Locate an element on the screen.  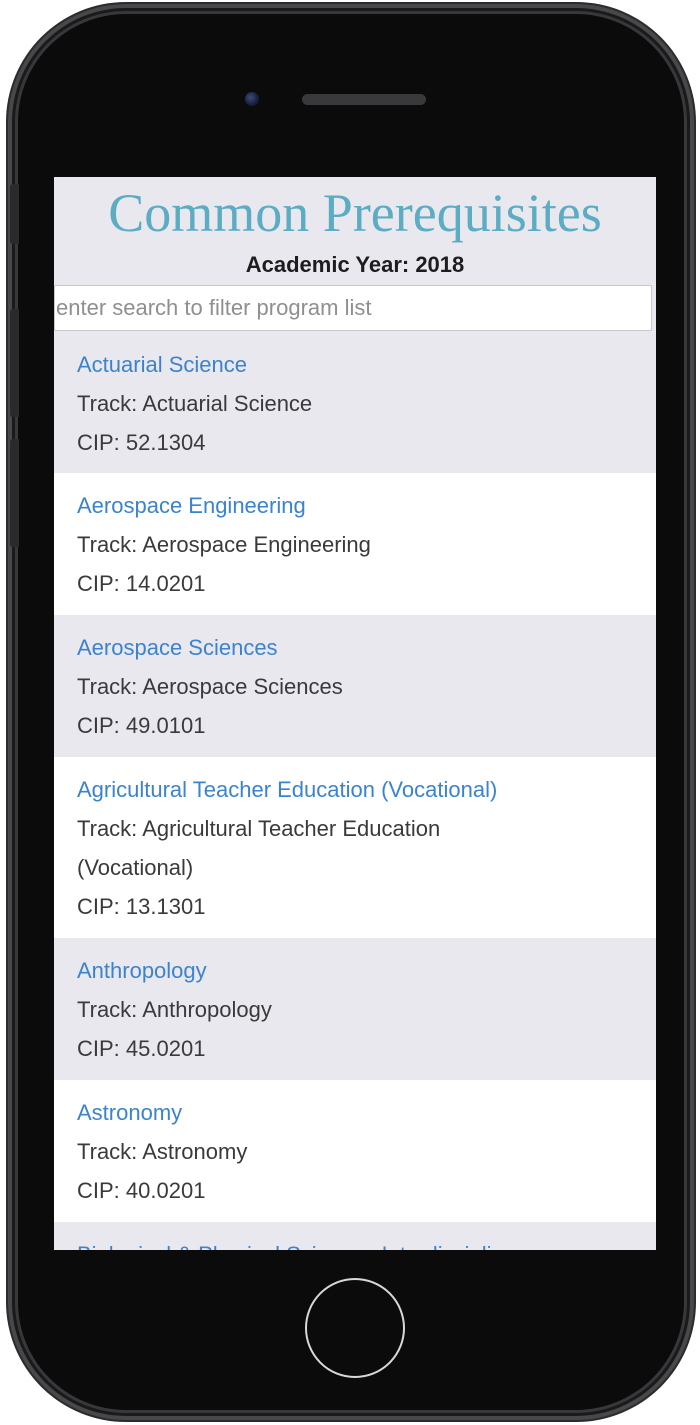
page-header: Common Prerequisites Academic Year: 2018 is located at coordinates (355, 254).